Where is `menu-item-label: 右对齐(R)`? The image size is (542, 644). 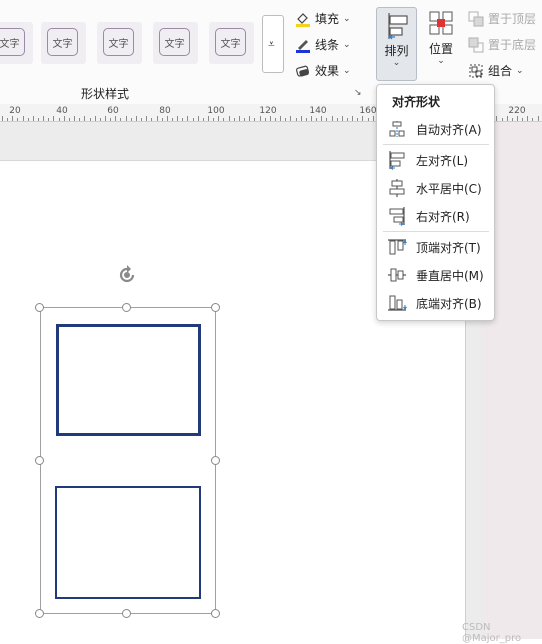
menu-item-label: 右对齐(R) is located at coordinates (443, 216).